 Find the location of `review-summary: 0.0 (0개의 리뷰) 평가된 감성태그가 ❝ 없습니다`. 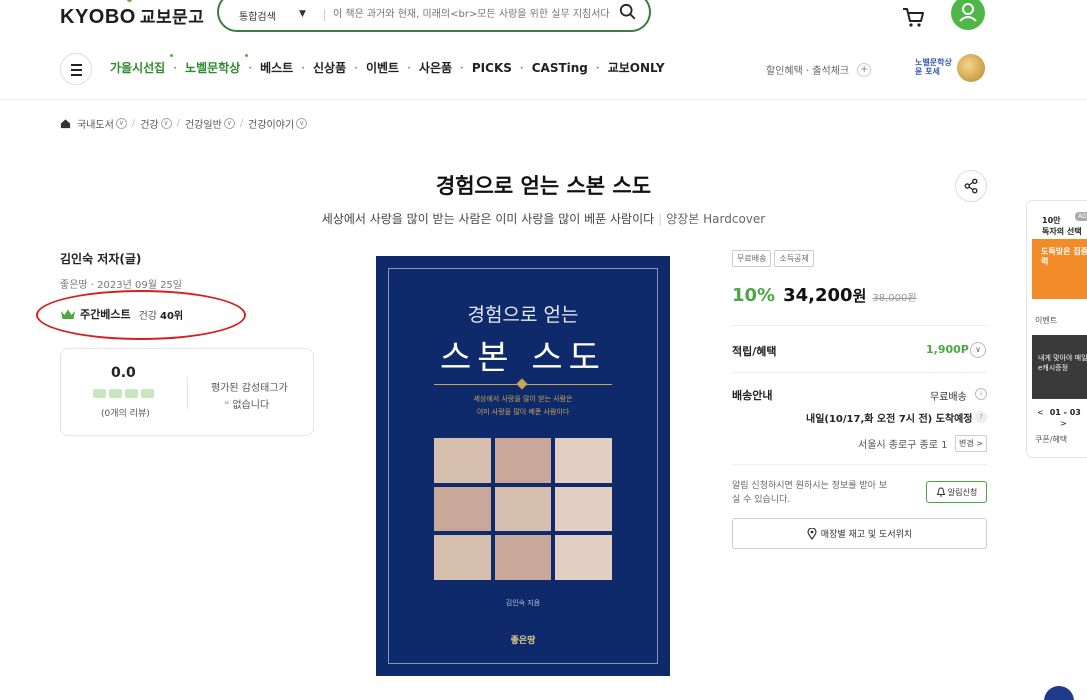

review-summary: 0.0 (0개의 리뷰) 평가된 감성태그가 ❝ 없습니다 is located at coordinates (187, 392).